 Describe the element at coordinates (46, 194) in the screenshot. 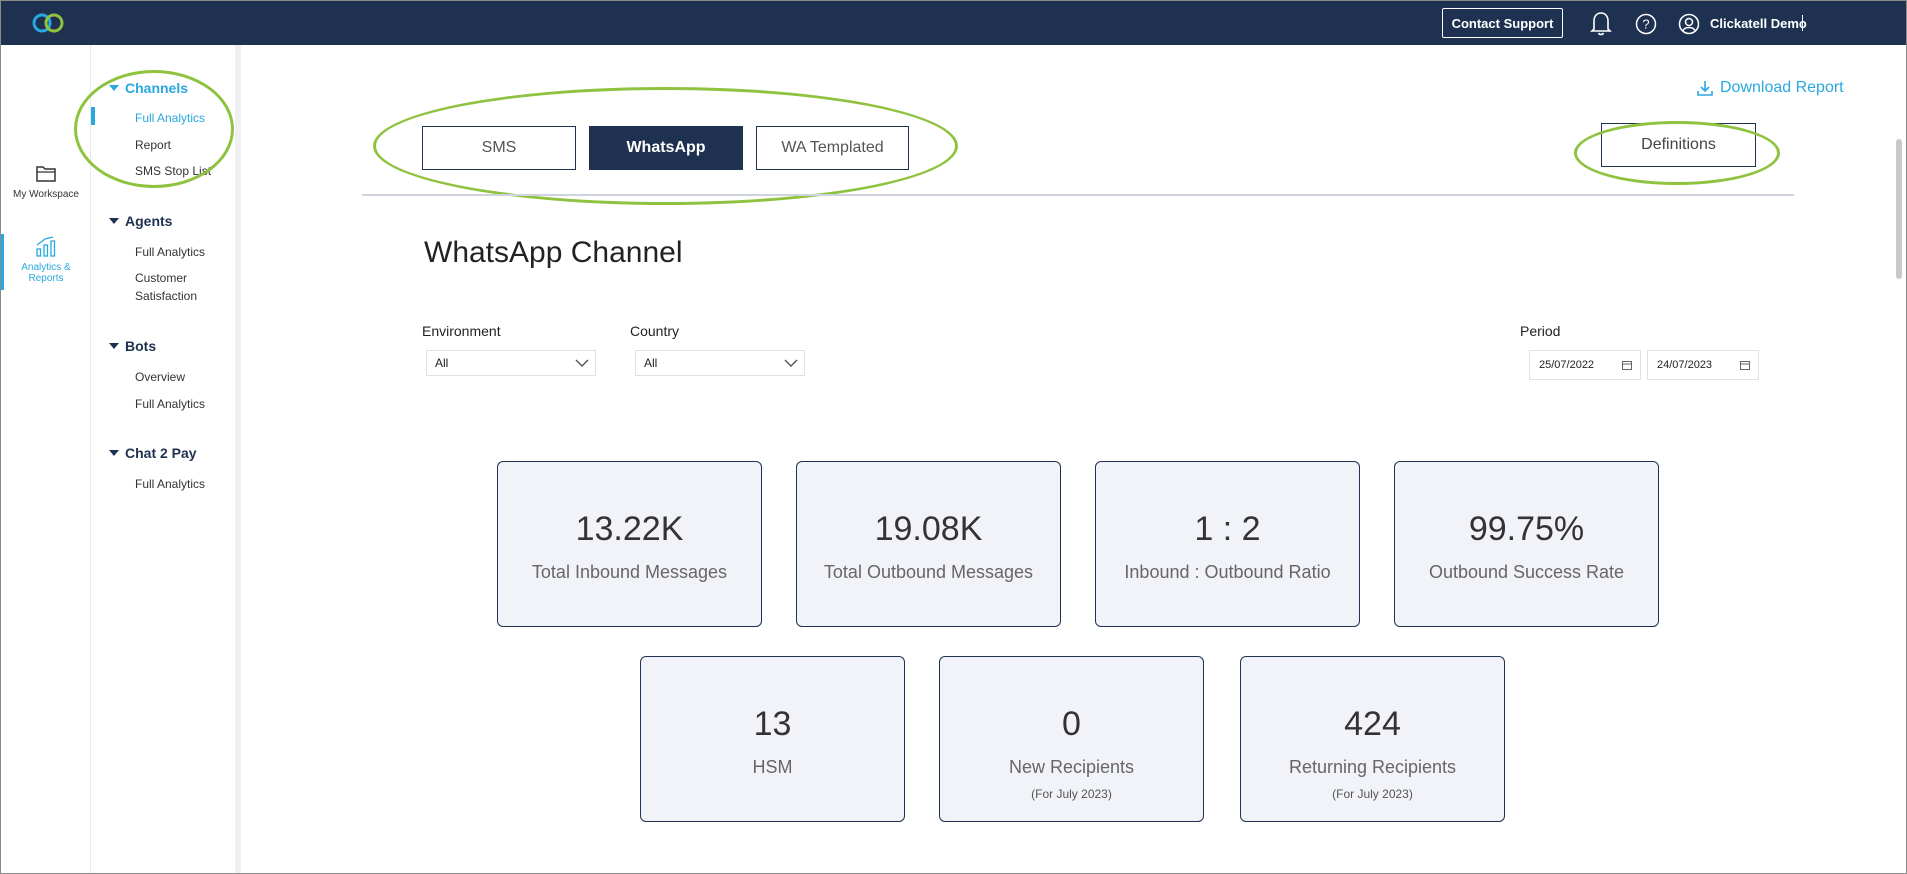

I see `rail-label-my-workspace: My Workspace` at that location.